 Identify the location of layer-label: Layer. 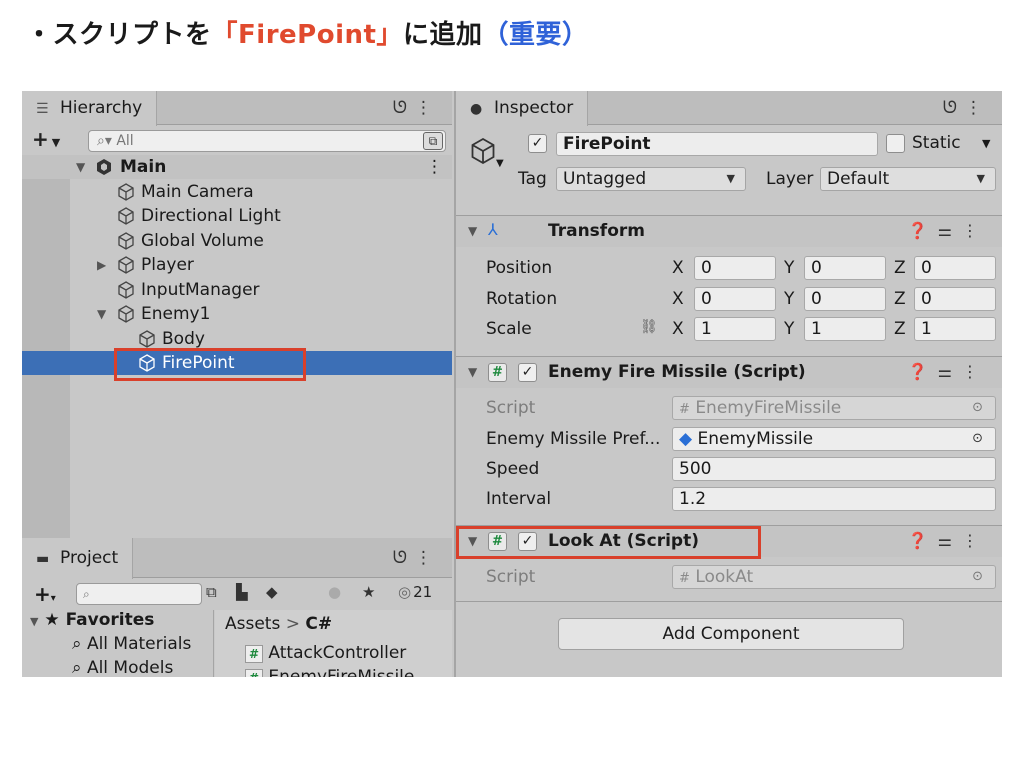
(790, 179).